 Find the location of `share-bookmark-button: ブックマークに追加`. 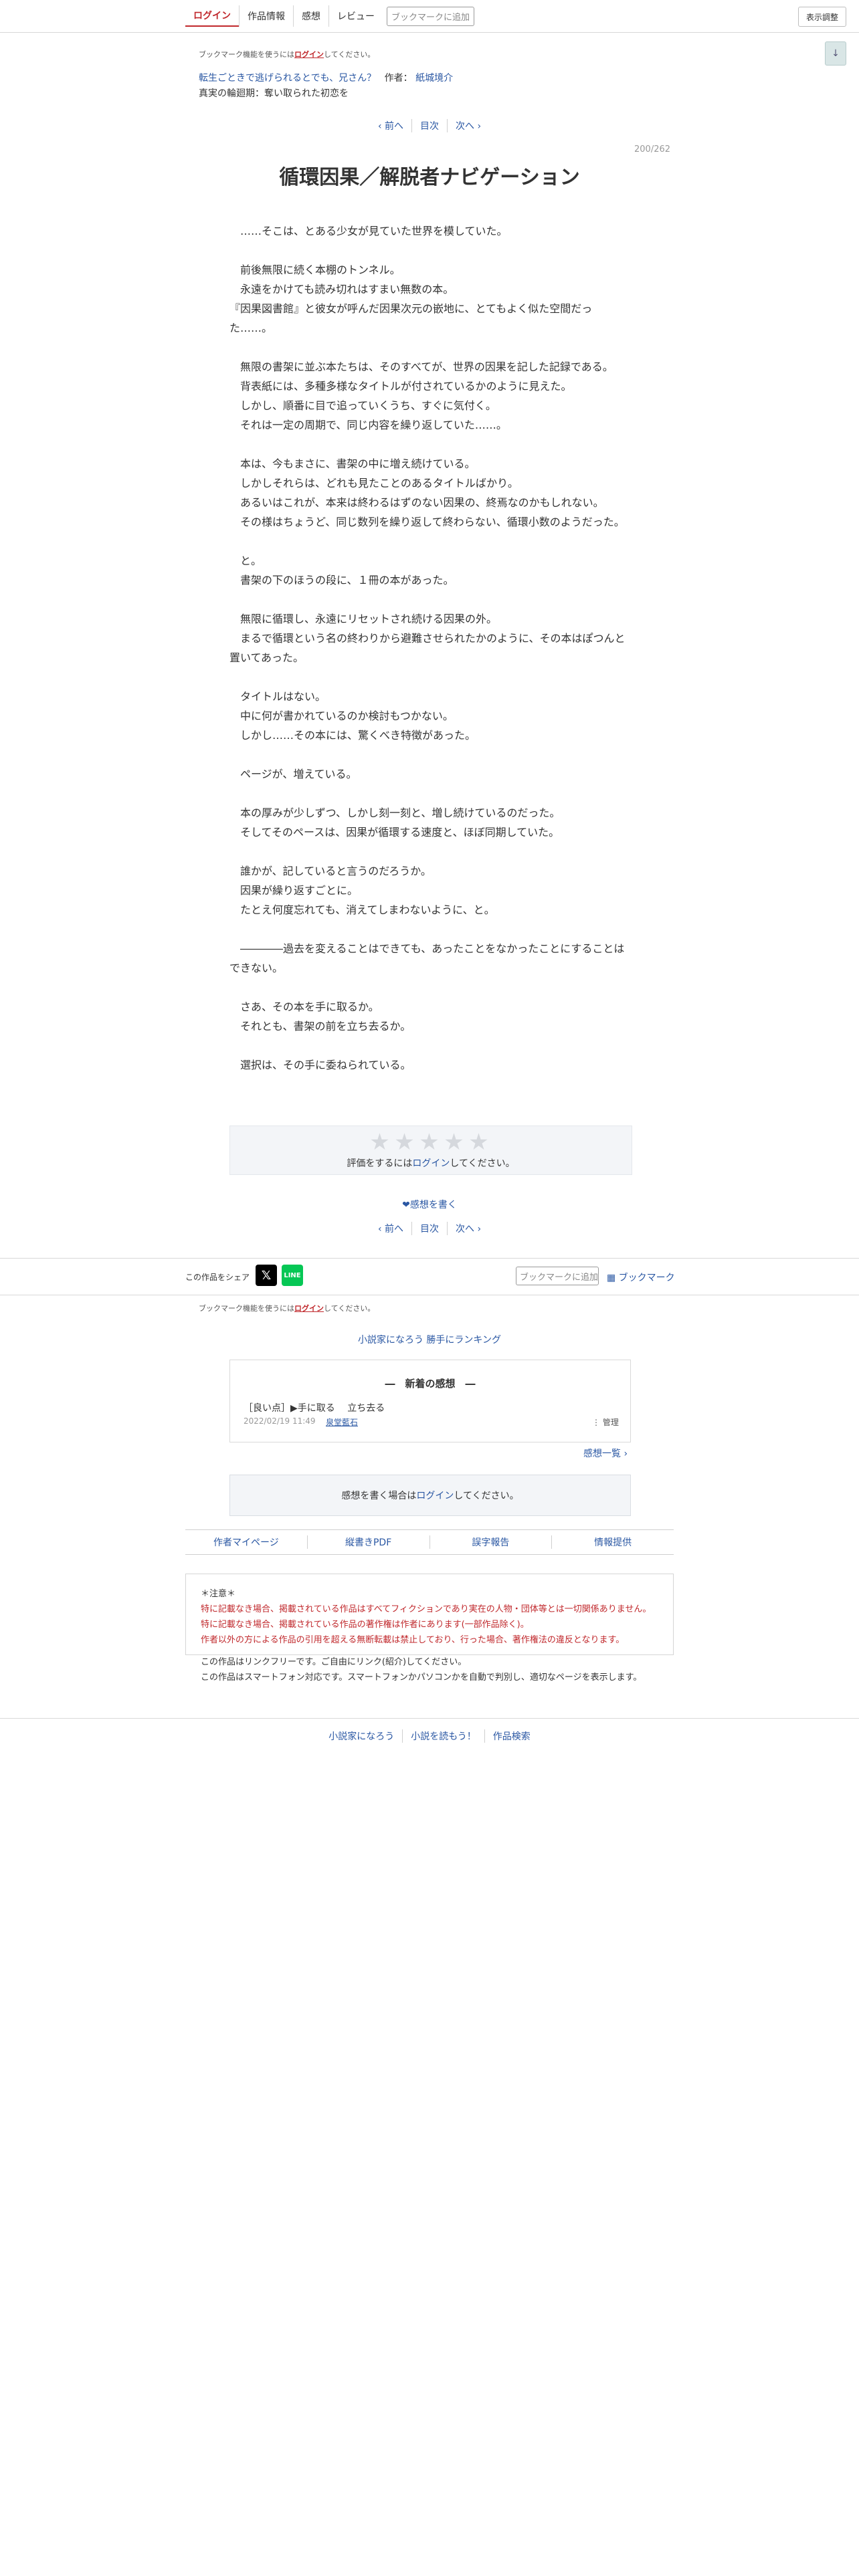

share-bookmark-button: ブックマークに追加 is located at coordinates (557, 1276).